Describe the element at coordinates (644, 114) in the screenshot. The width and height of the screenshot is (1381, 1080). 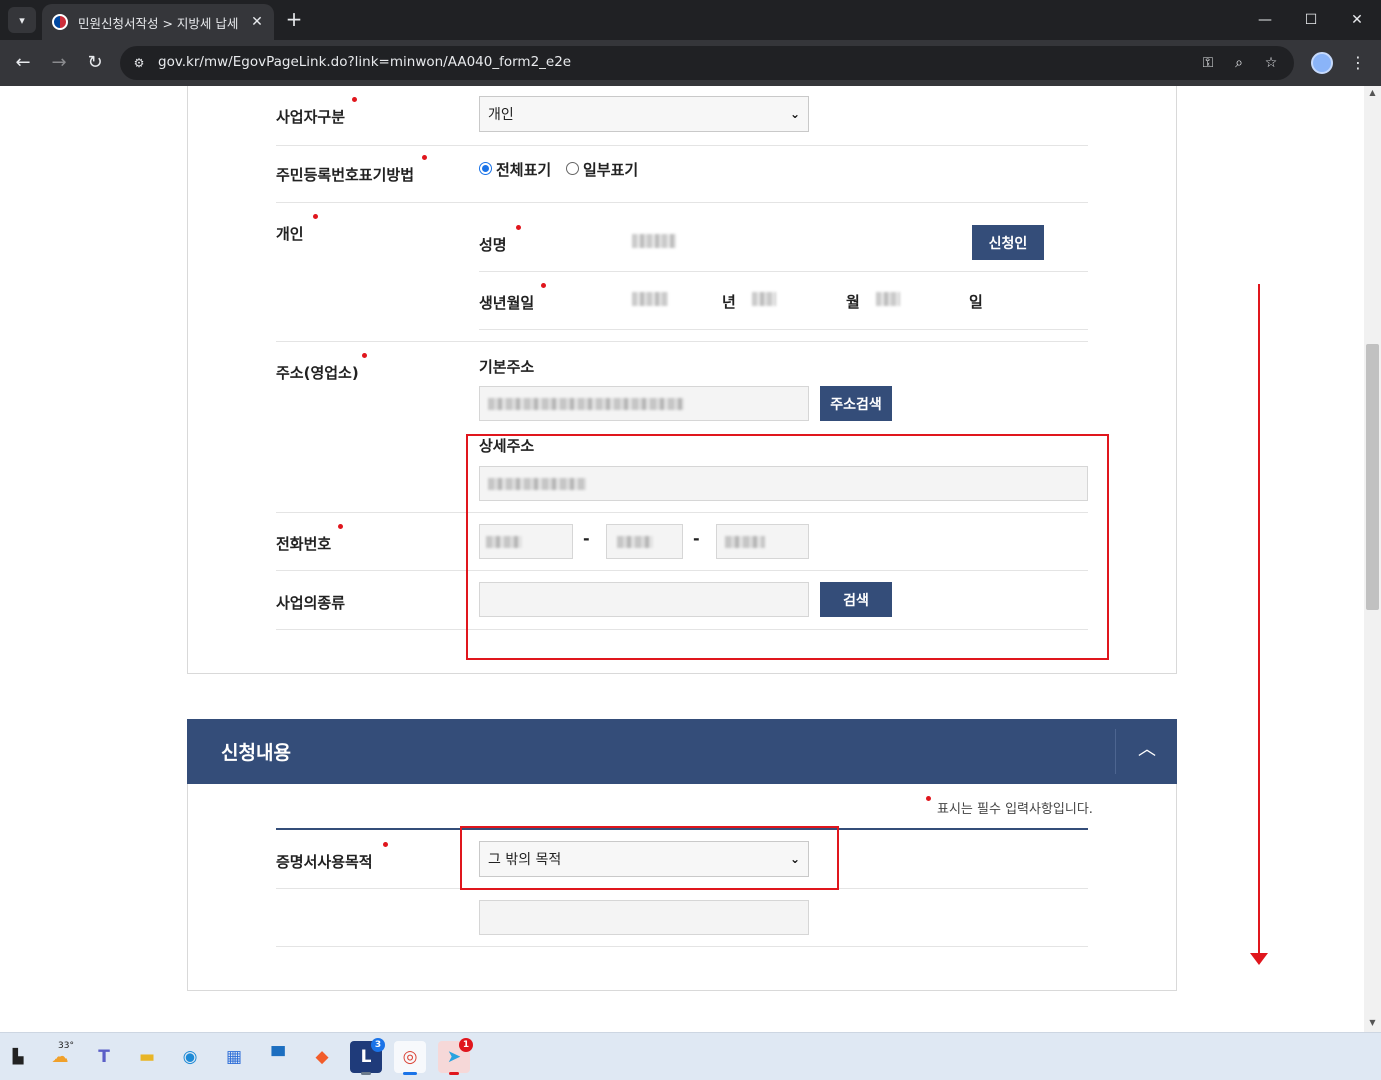
I see `business-type-select: 개인 ⌄` at that location.